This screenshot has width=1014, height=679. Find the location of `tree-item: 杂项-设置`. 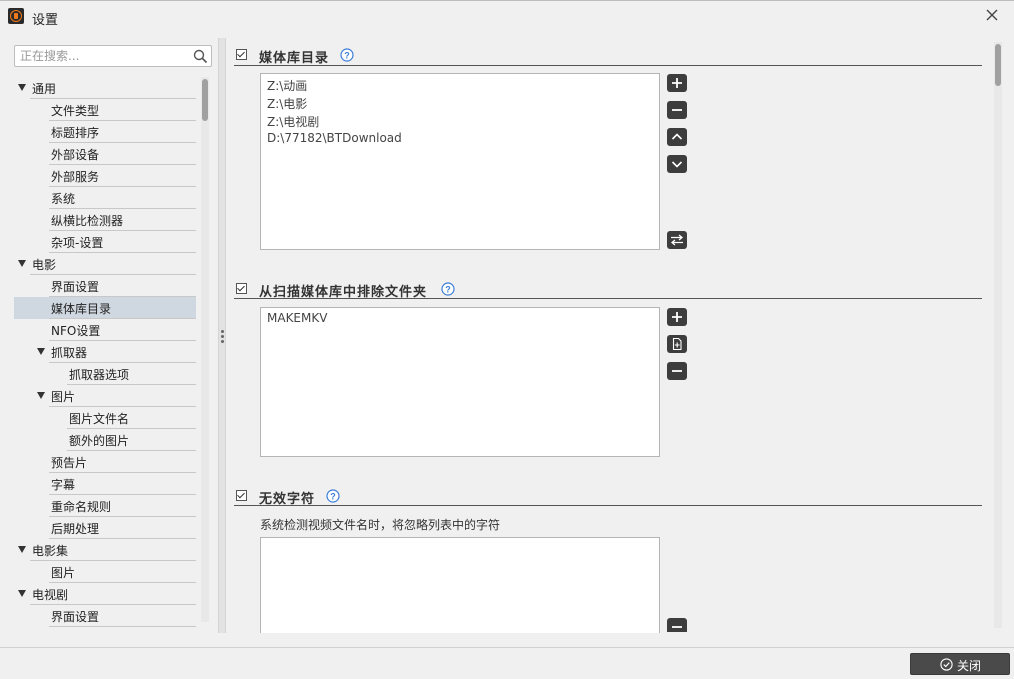

tree-item: 杂项-设置 is located at coordinates (105, 242).